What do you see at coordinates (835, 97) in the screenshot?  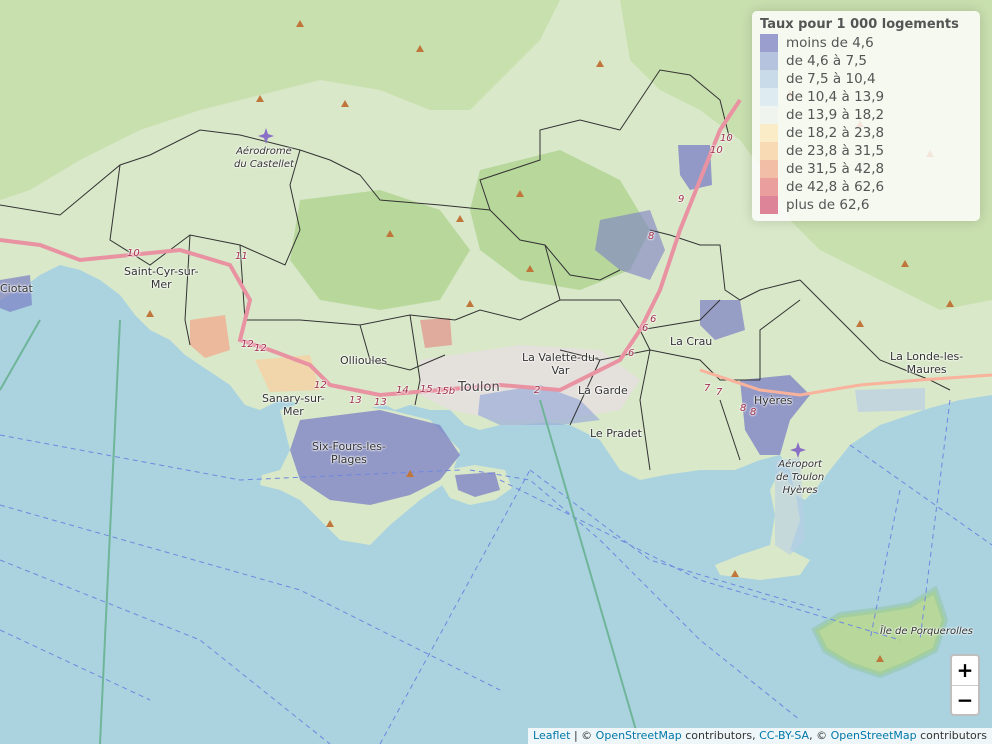 I see `legend-label: de 10,4 à 13,9` at bounding box center [835, 97].